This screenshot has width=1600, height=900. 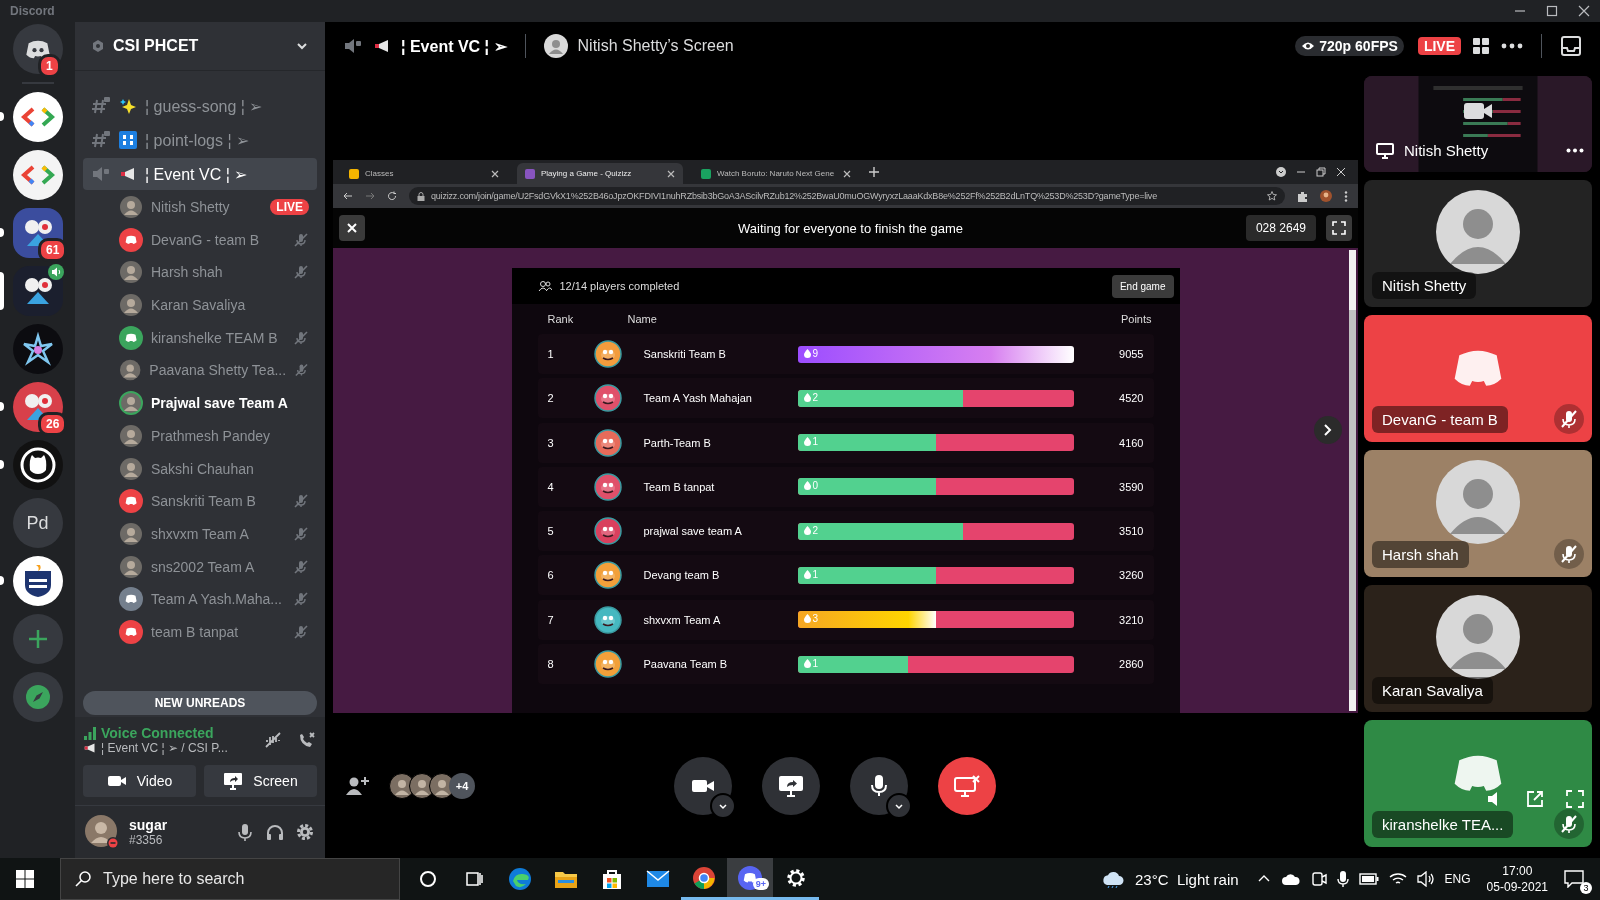 I want to click on new-unreads-button: NEW UNREADS, so click(x=200, y=703).